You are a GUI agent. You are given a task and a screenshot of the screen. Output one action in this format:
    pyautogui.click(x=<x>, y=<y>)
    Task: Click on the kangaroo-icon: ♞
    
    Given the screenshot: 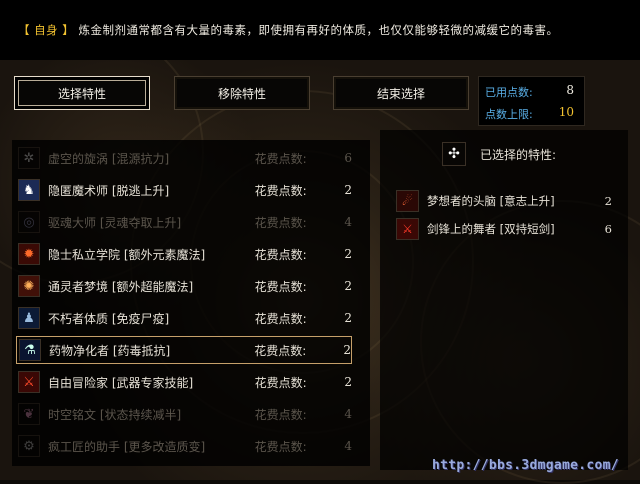 What is the action you would take?
    pyautogui.click(x=29, y=190)
    